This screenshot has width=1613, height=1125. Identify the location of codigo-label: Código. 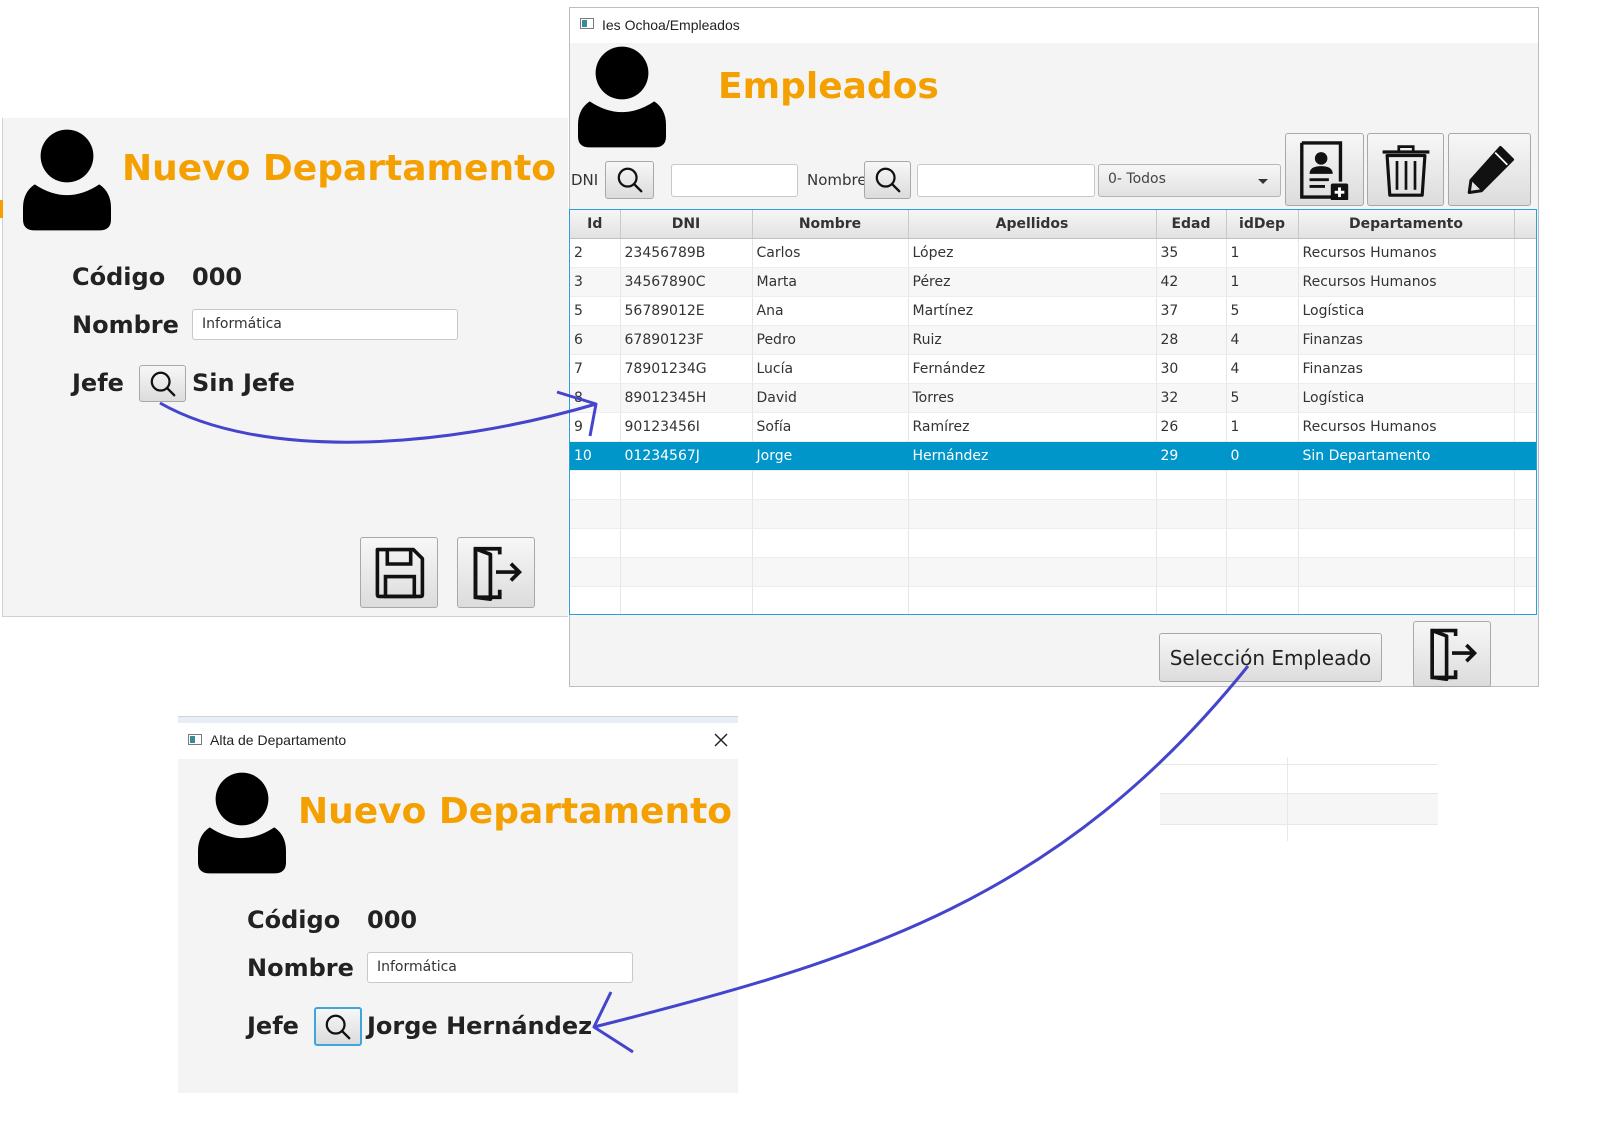
(294, 920).